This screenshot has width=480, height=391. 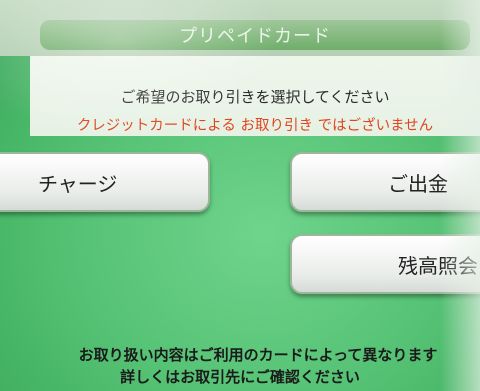 What do you see at coordinates (258, 355) in the screenshot?
I see `footer-note-line-1: お取り扱い内容はご利用のカードによって異なります` at bounding box center [258, 355].